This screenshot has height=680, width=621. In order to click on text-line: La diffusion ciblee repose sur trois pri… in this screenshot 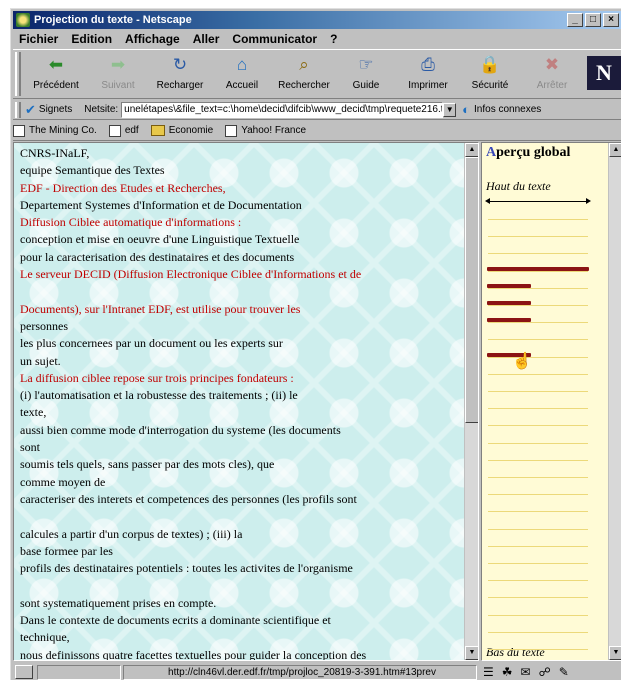, I will do `click(157, 377)`.